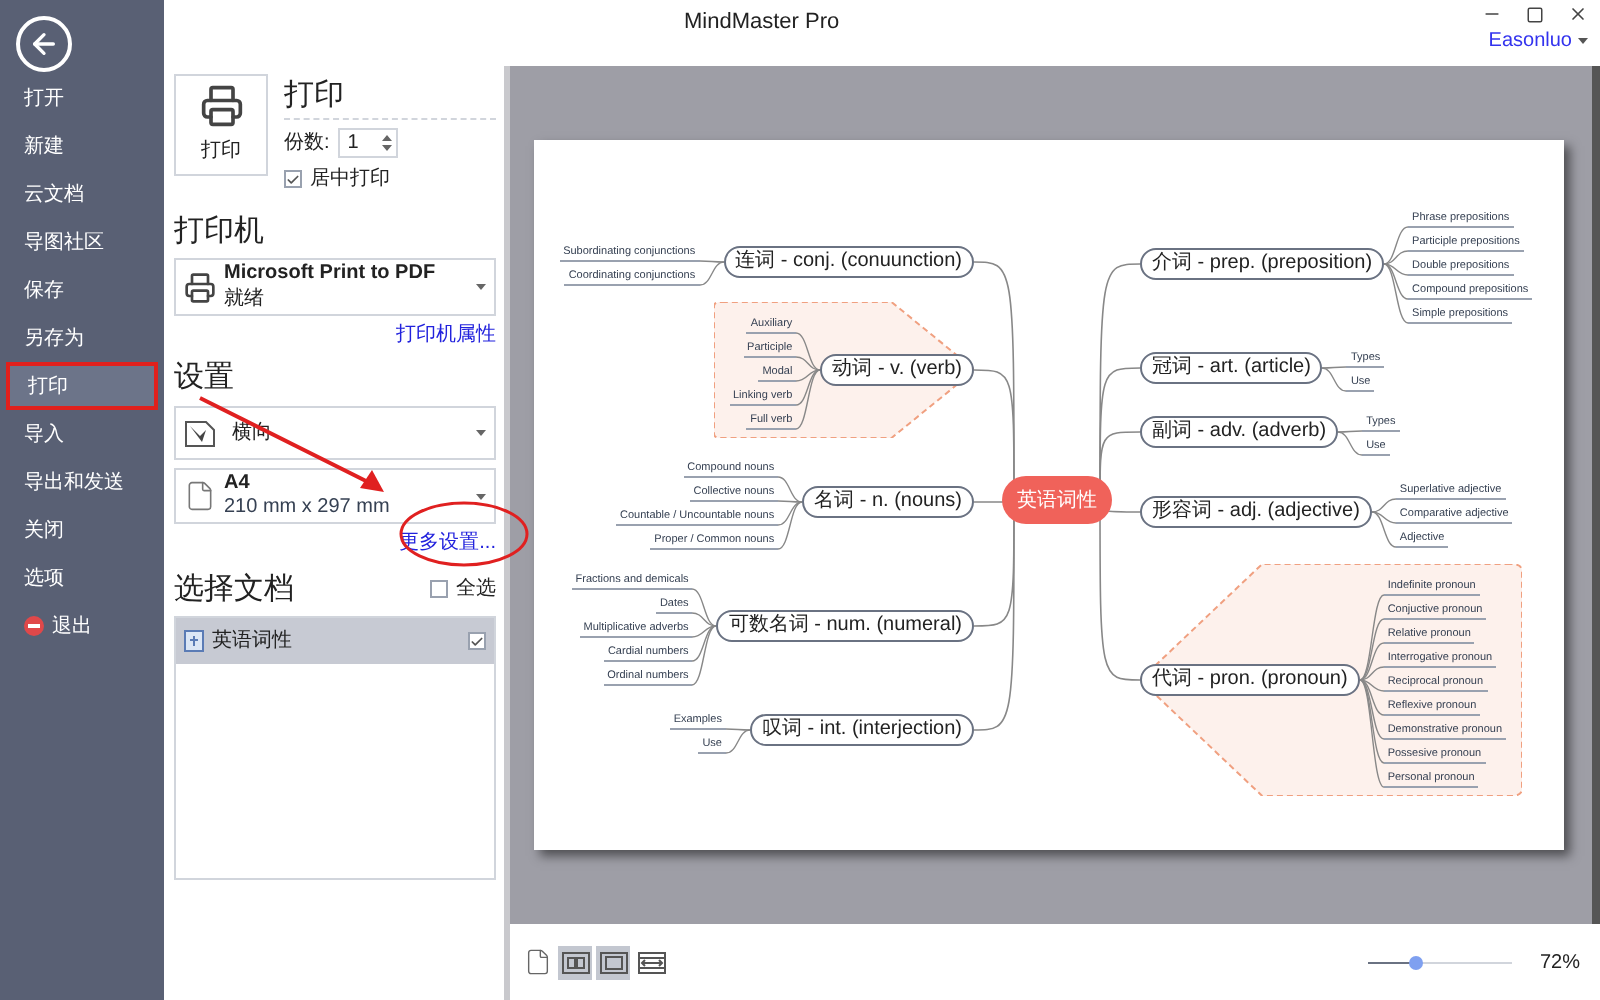 Image resolution: width=1600 pixels, height=1000 pixels. I want to click on select-all-checkbox, so click(439, 589).